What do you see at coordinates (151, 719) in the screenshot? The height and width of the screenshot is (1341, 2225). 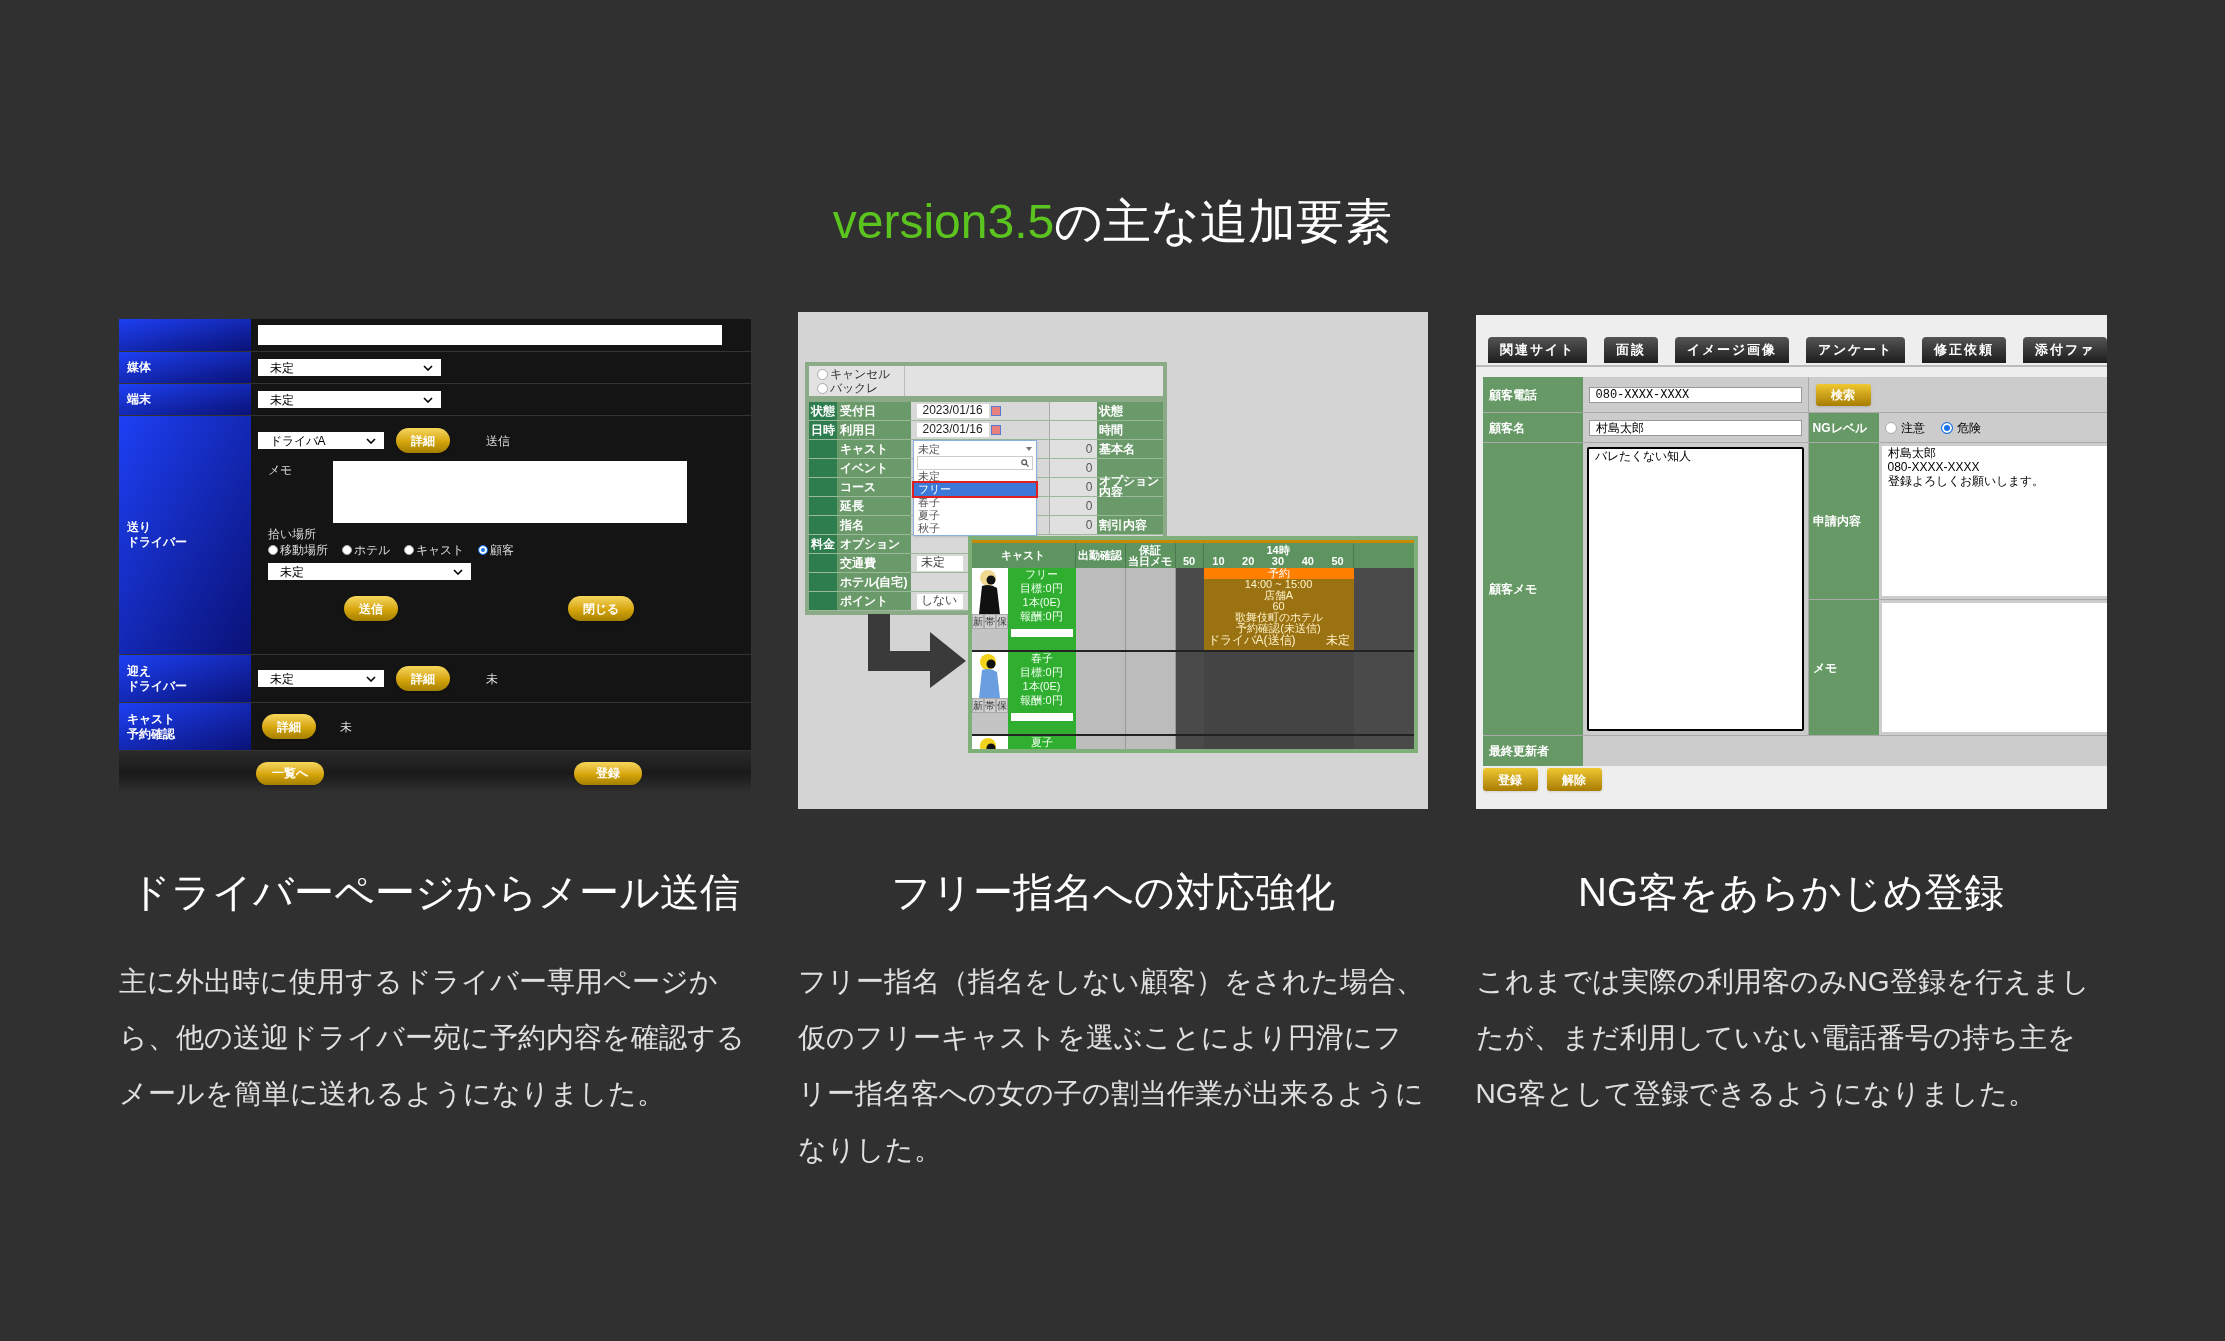 I see `row-label: キャスト` at bounding box center [151, 719].